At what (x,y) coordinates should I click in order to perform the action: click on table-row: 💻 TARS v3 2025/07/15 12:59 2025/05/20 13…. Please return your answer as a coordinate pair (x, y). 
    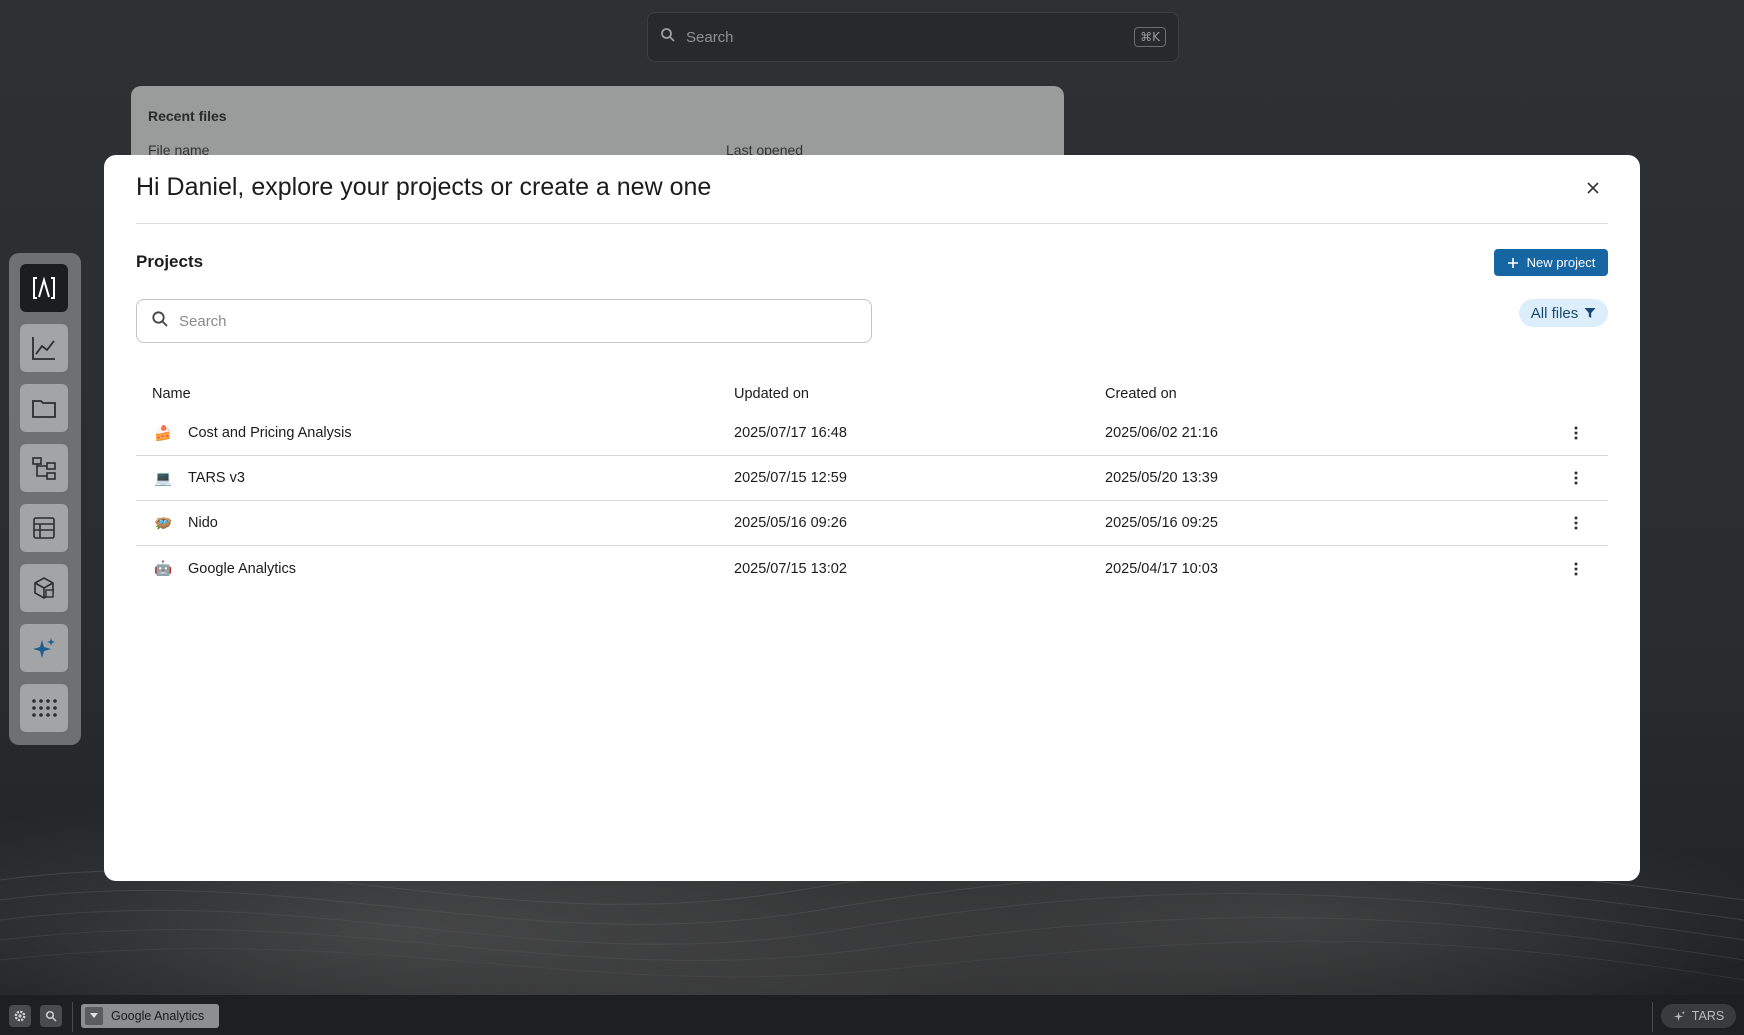
    Looking at the image, I should click on (872, 478).